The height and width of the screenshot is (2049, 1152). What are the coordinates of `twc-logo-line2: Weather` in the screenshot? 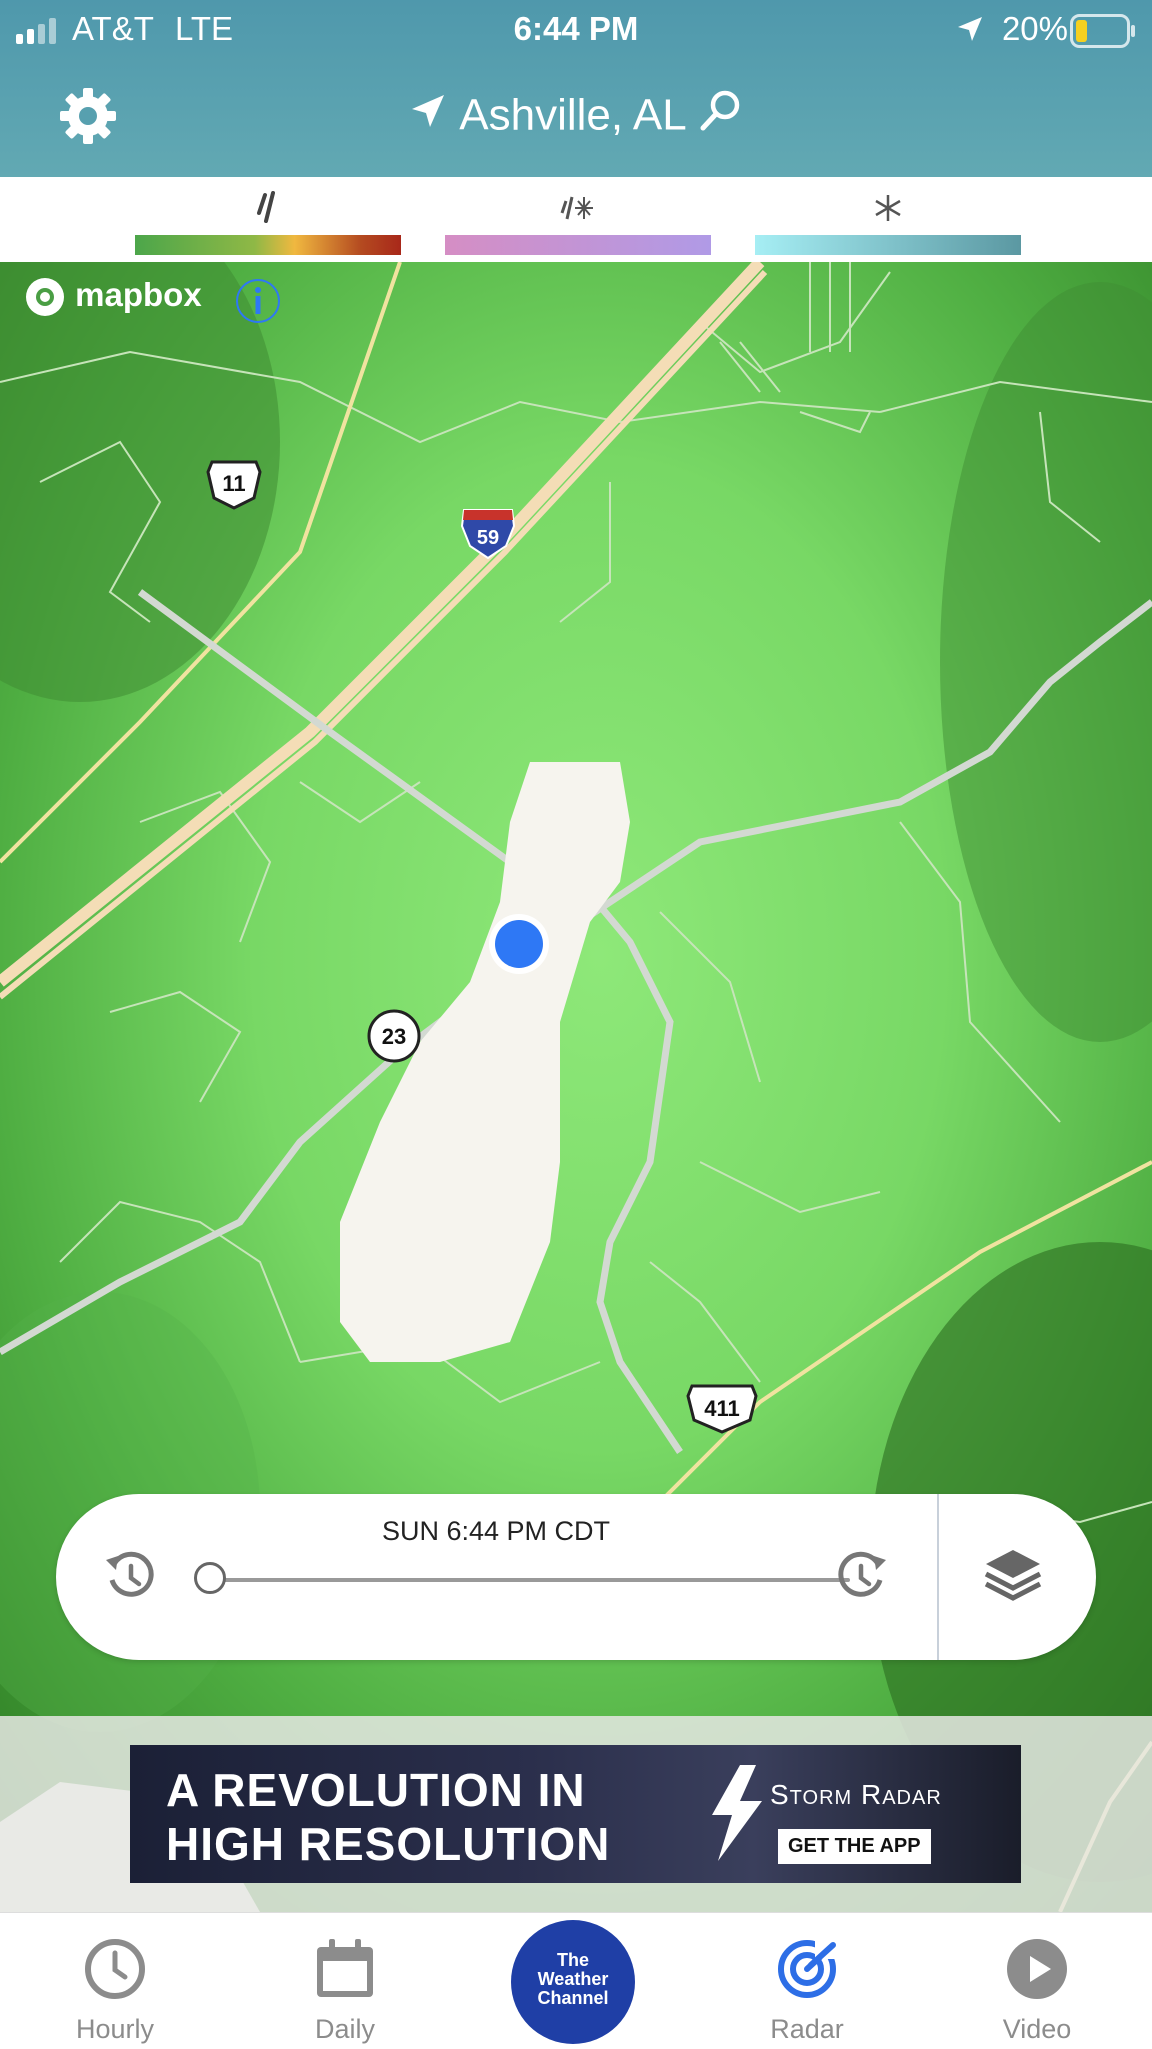 It's located at (573, 1979).